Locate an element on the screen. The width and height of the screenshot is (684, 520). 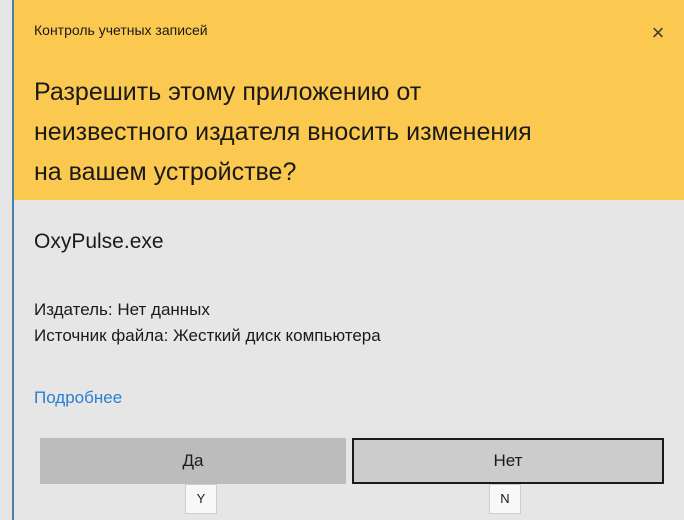
no-key-hint: N is located at coordinates (505, 499).